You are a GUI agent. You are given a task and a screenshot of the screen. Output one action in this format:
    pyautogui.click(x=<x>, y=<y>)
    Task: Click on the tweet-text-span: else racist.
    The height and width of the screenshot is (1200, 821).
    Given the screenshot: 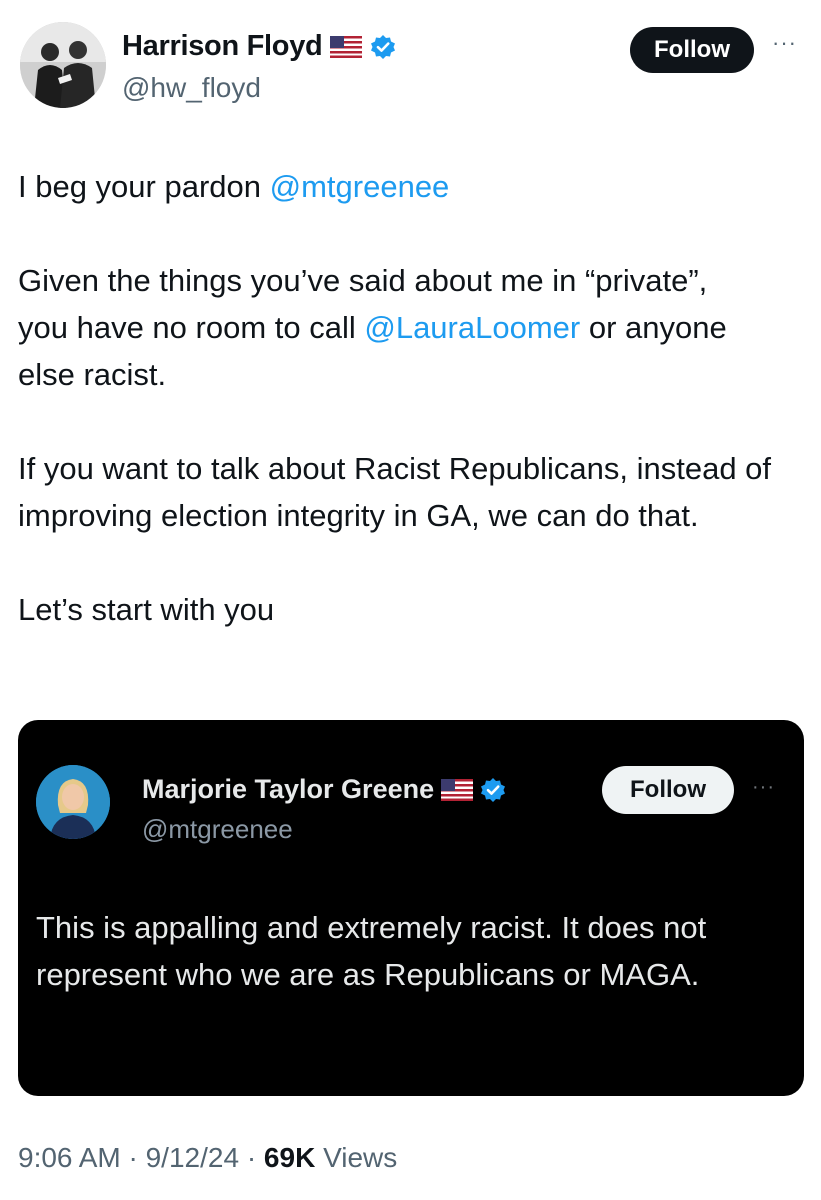 What is the action you would take?
    pyautogui.click(x=92, y=374)
    